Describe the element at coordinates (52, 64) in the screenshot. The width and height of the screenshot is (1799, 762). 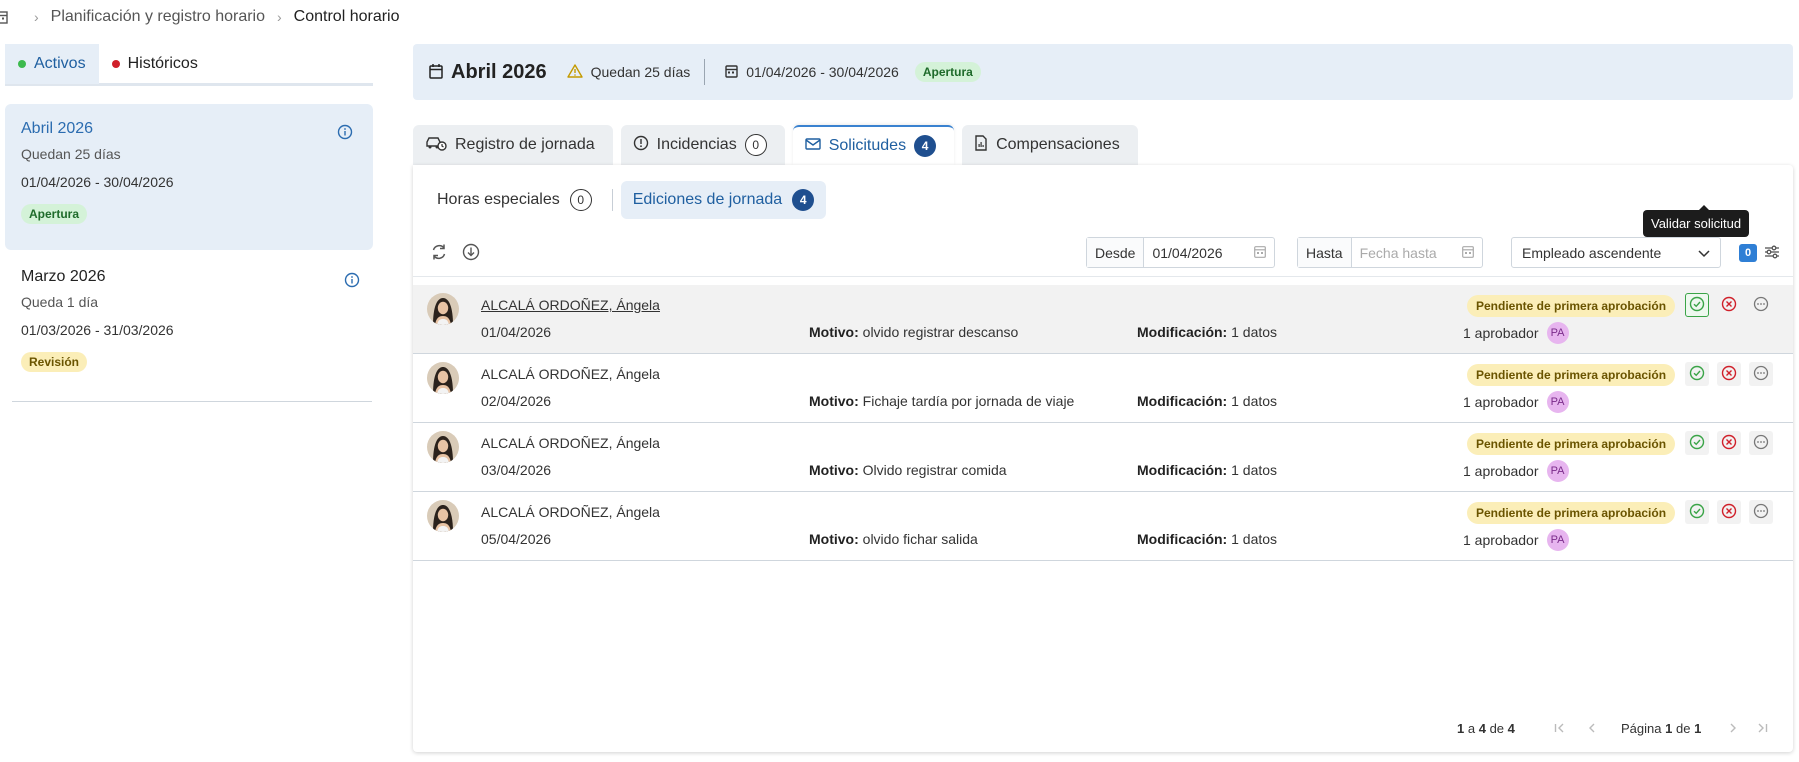
I see `tab-activos: Activos` at that location.